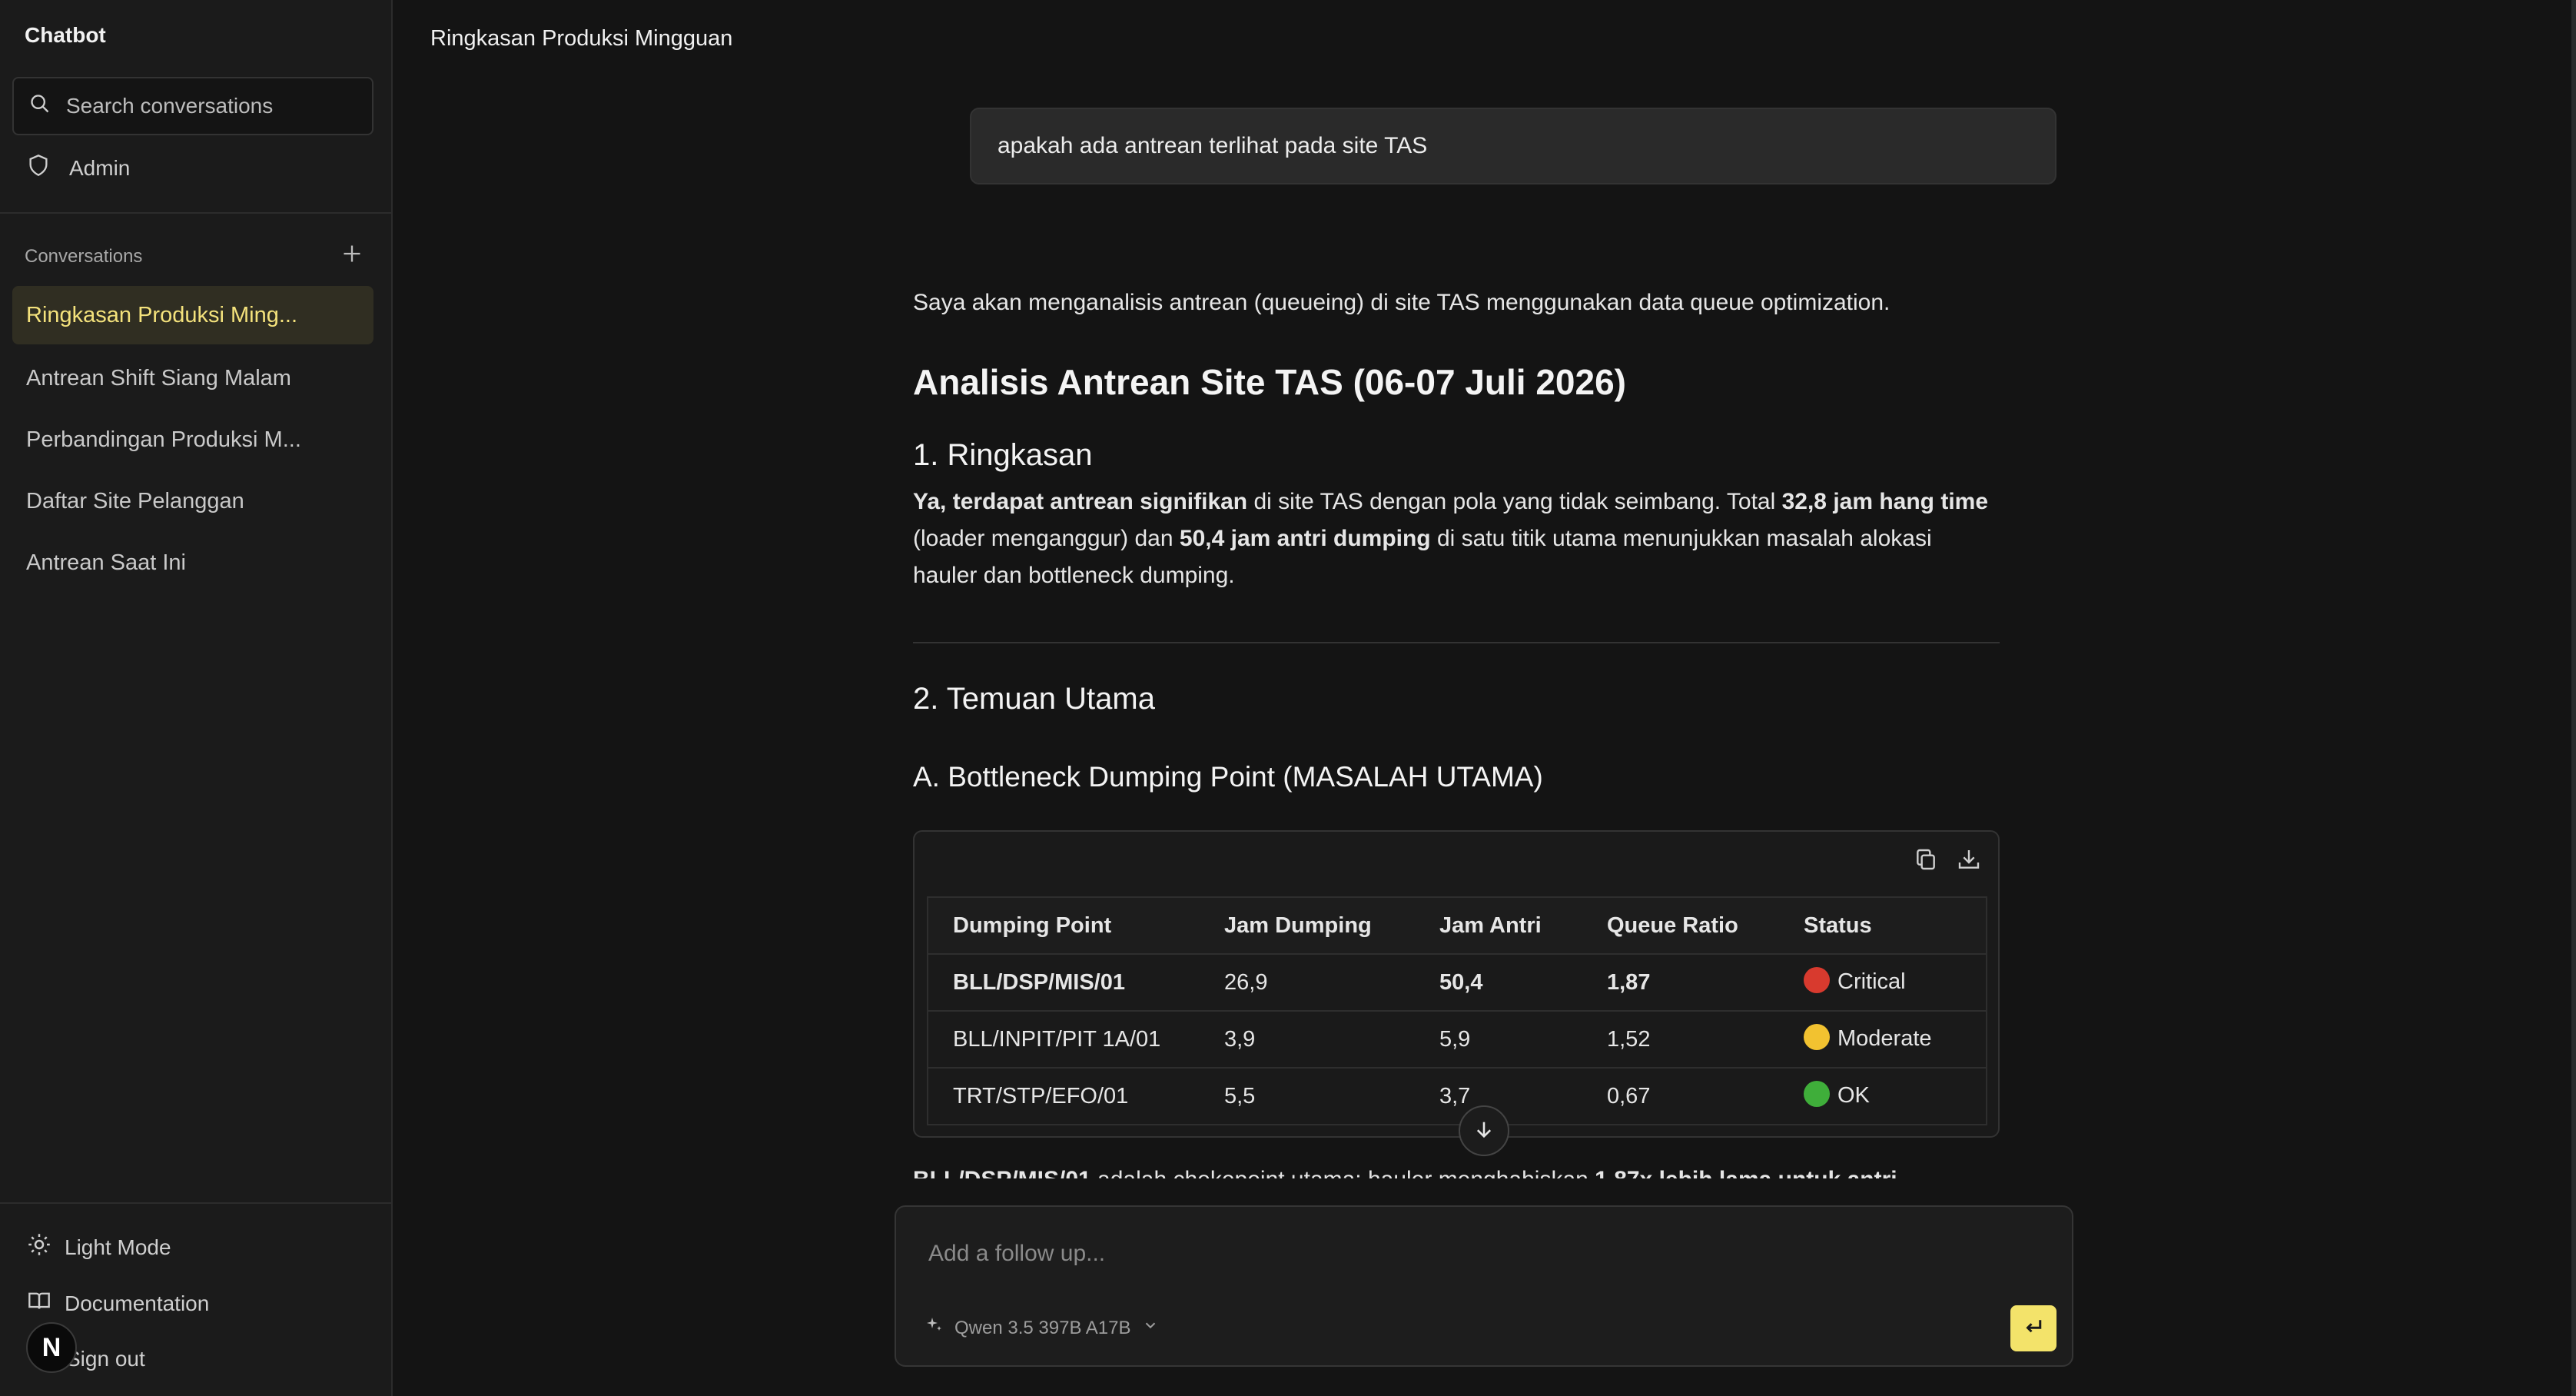 The image size is (2576, 1396). What do you see at coordinates (1064, 1096) in the screenshot?
I see `cell-dumping-point: TRT/STP/EFO/01` at bounding box center [1064, 1096].